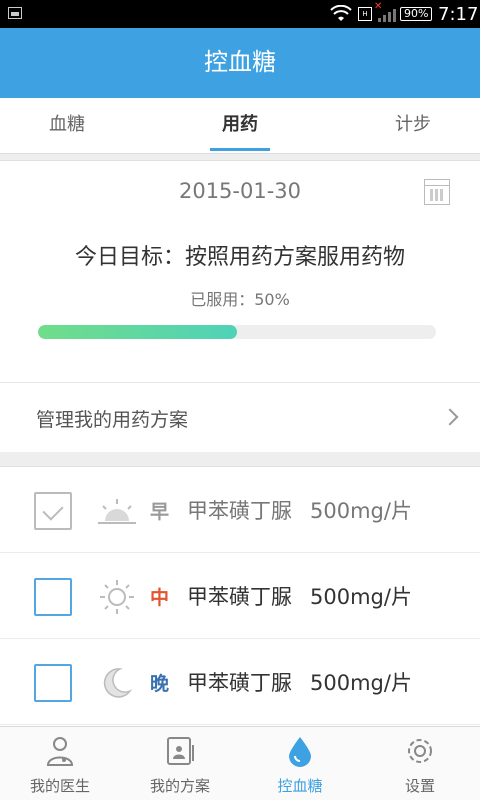  I want to click on nav-settings: 设置, so click(420, 763).